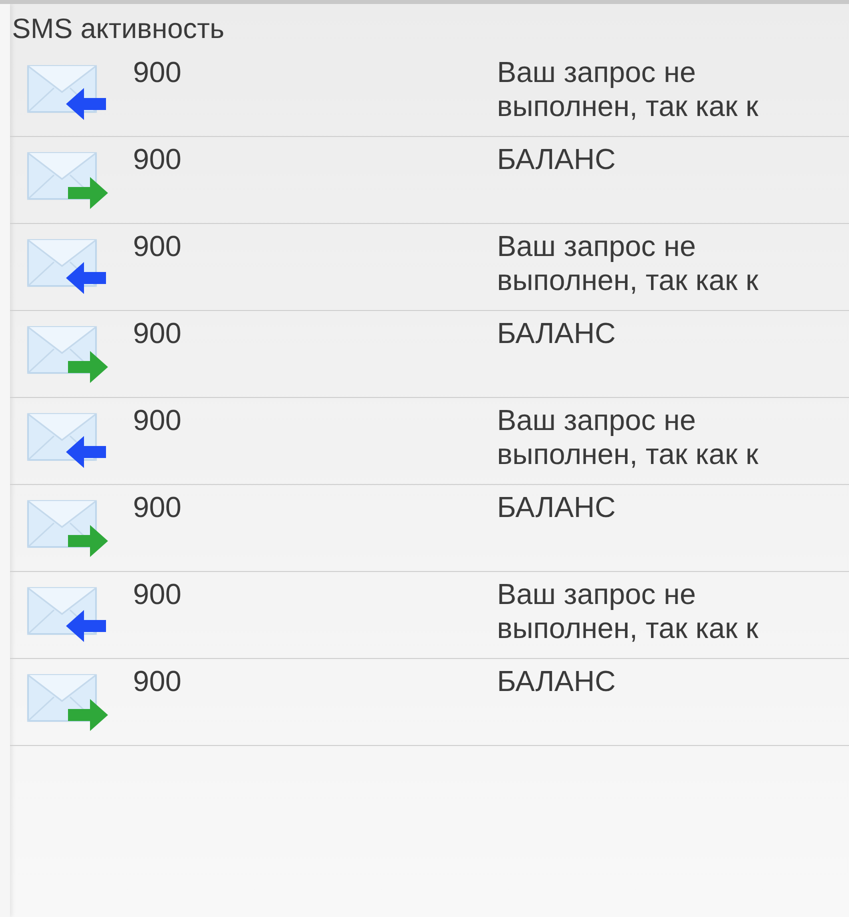 Image resolution: width=849 pixels, height=917 pixels. Describe the element at coordinates (118, 29) in the screenshot. I see `screen-title: SMS активность` at that location.